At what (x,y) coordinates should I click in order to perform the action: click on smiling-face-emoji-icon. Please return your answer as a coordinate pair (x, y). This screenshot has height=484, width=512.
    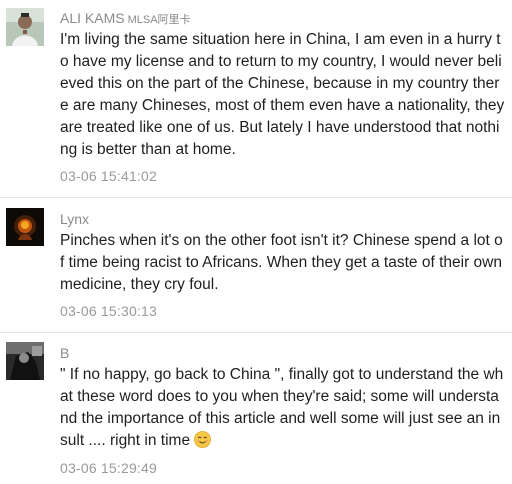
    Looking at the image, I should click on (202, 443).